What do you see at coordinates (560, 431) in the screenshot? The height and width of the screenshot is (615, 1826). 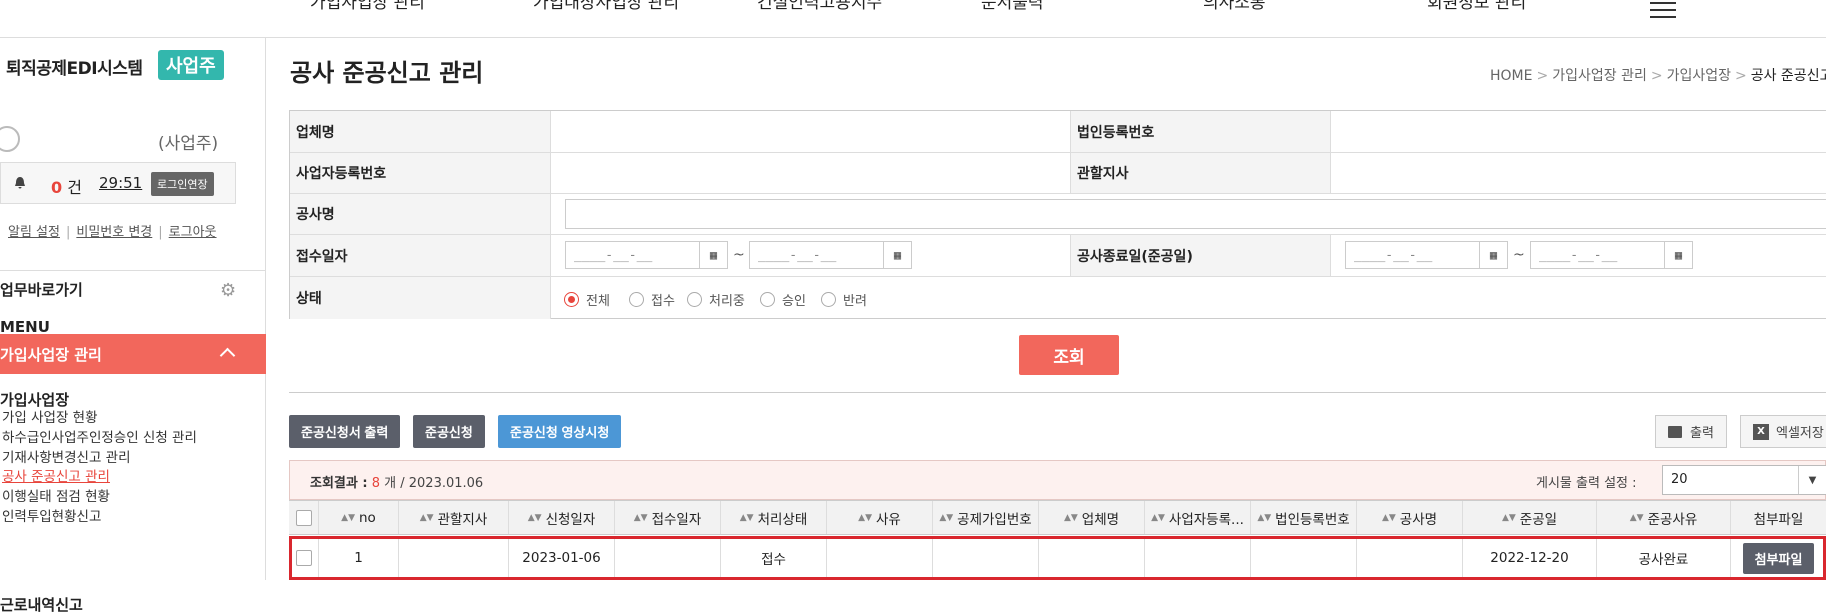 I see `watch-video-button: 준공신청 영상시청` at bounding box center [560, 431].